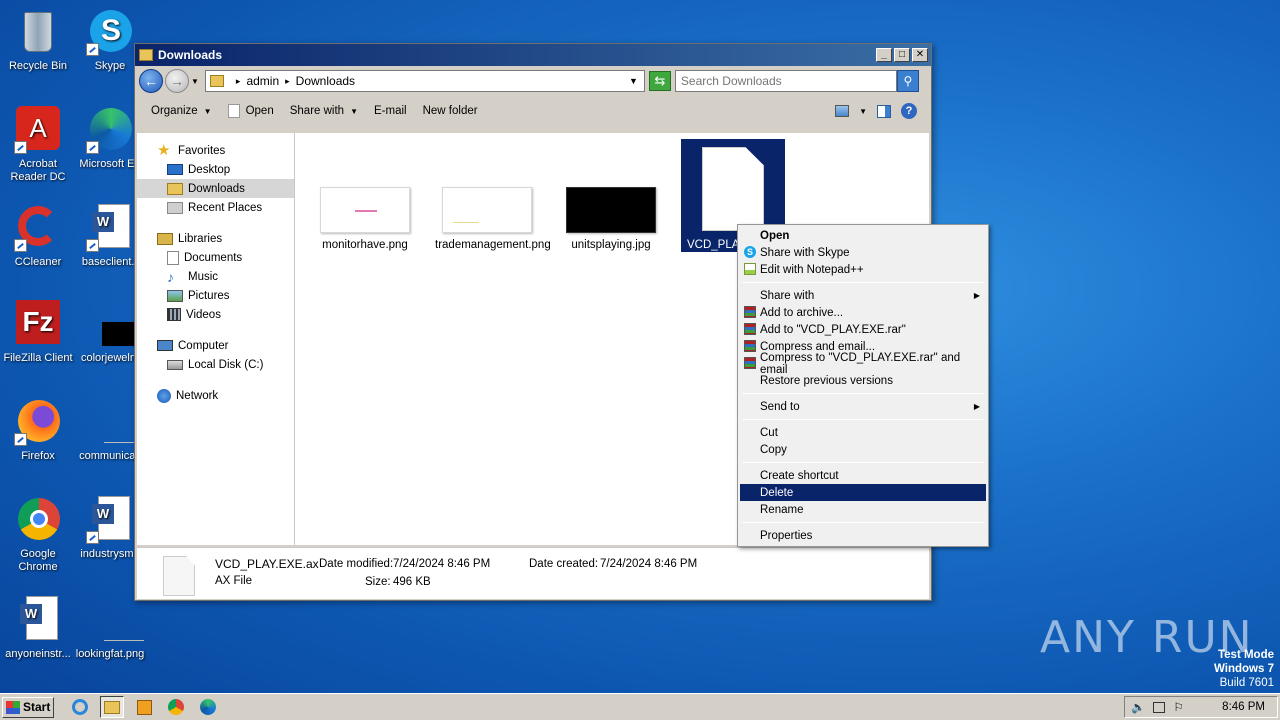 This screenshot has height=720, width=1280. What do you see at coordinates (1201, 707) in the screenshot?
I see `system-tray: 🔈 ⚐ 8:46 PM` at bounding box center [1201, 707].